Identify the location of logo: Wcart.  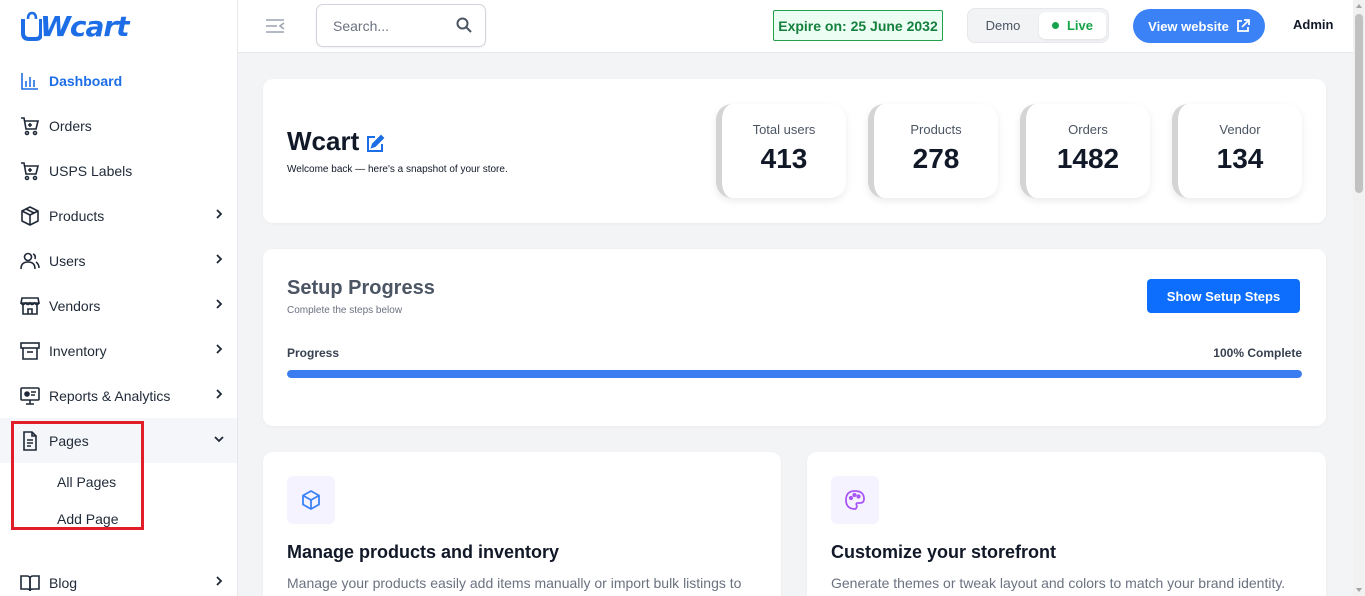
(75, 26).